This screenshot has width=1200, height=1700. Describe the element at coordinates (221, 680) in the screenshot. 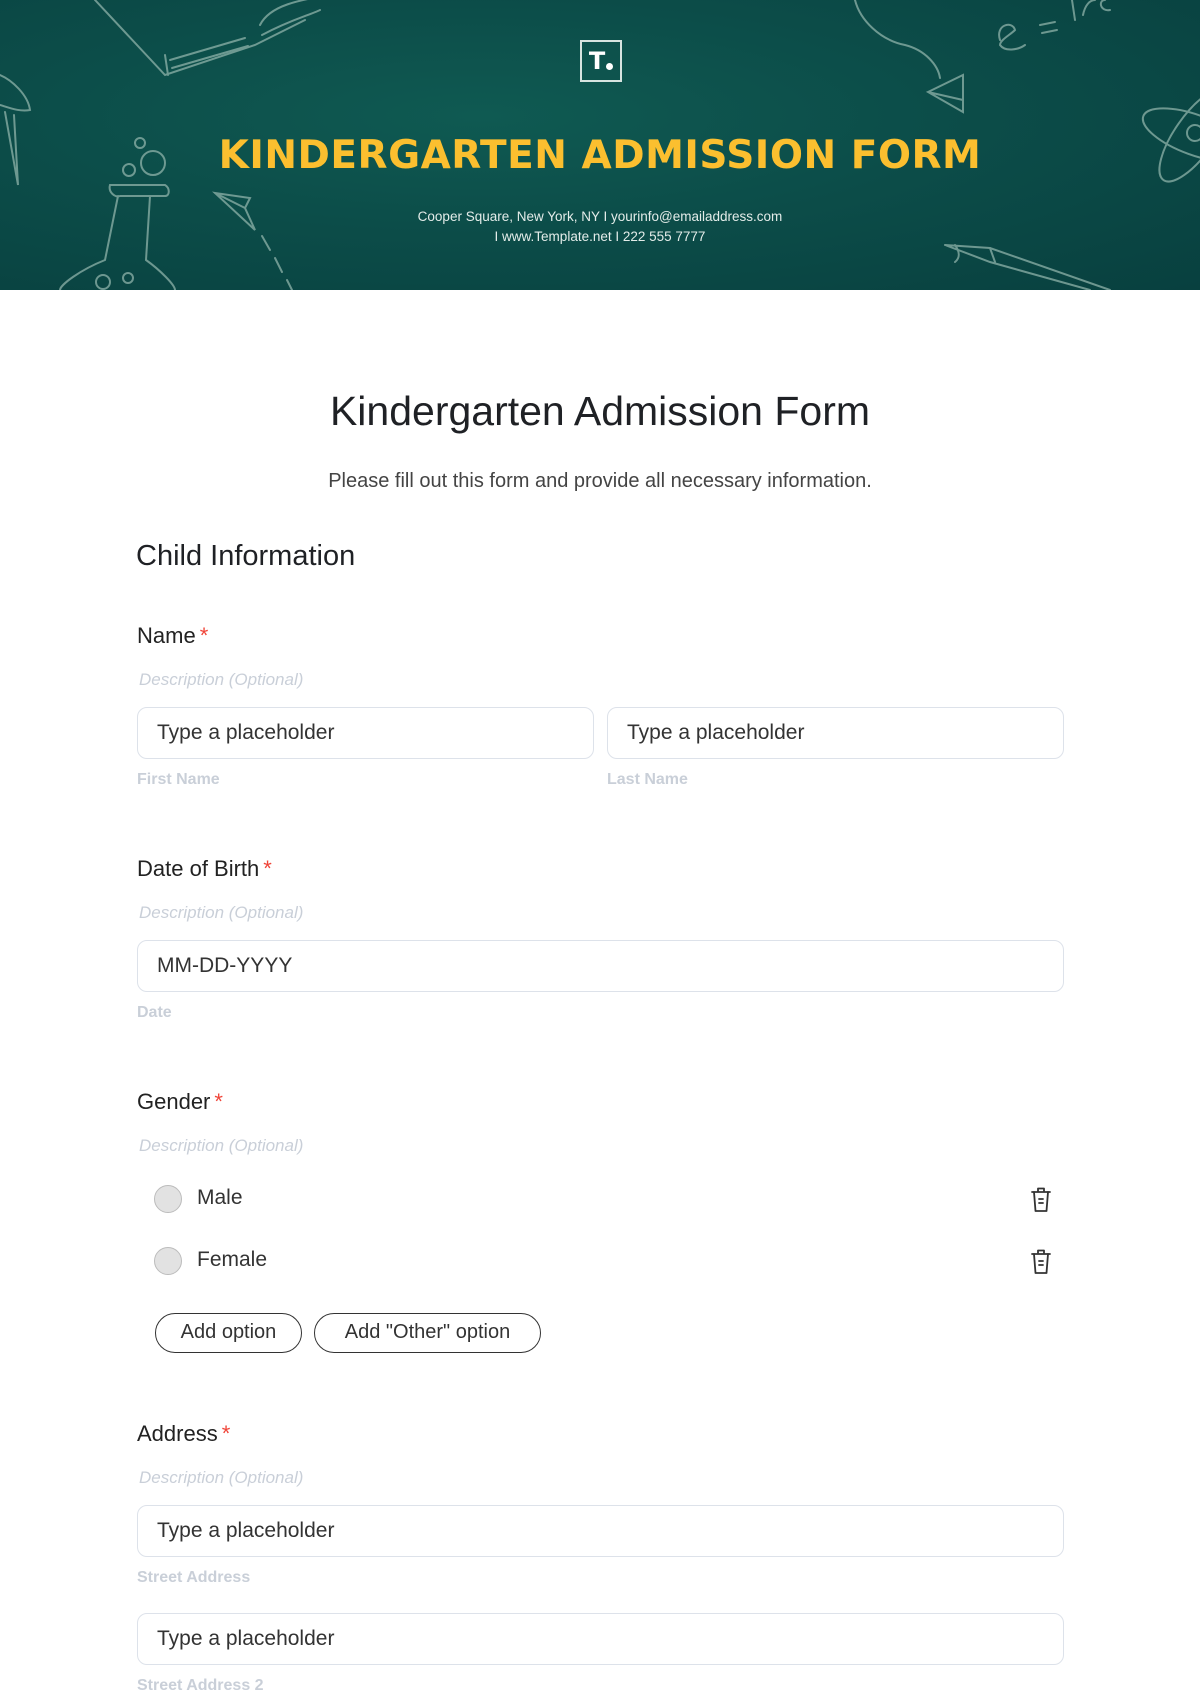

I see `name-description: Description (Optional)` at that location.